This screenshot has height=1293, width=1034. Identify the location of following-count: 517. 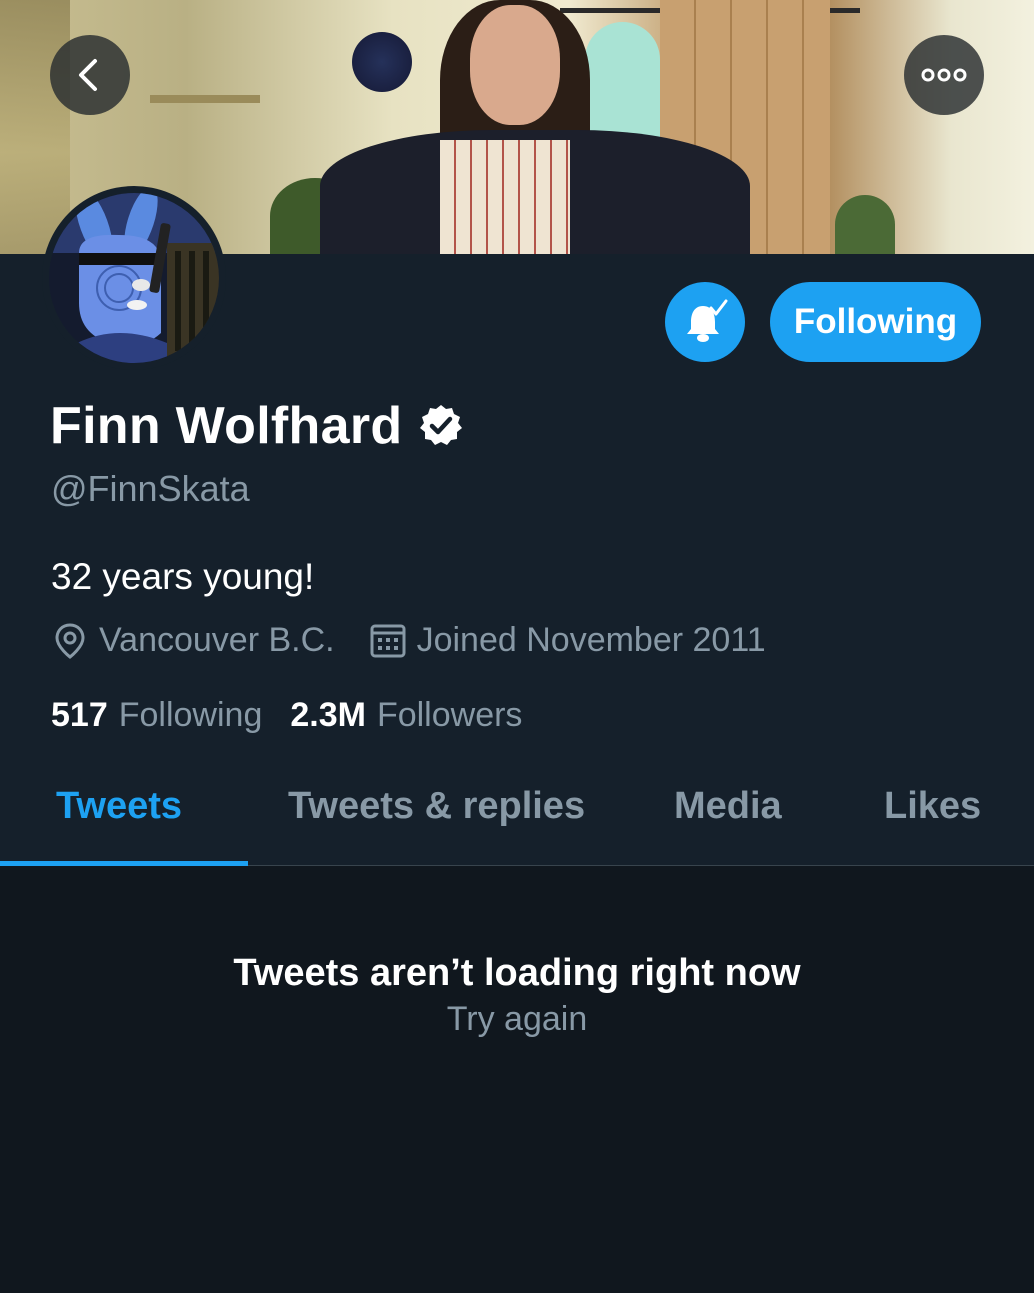
(79, 715).